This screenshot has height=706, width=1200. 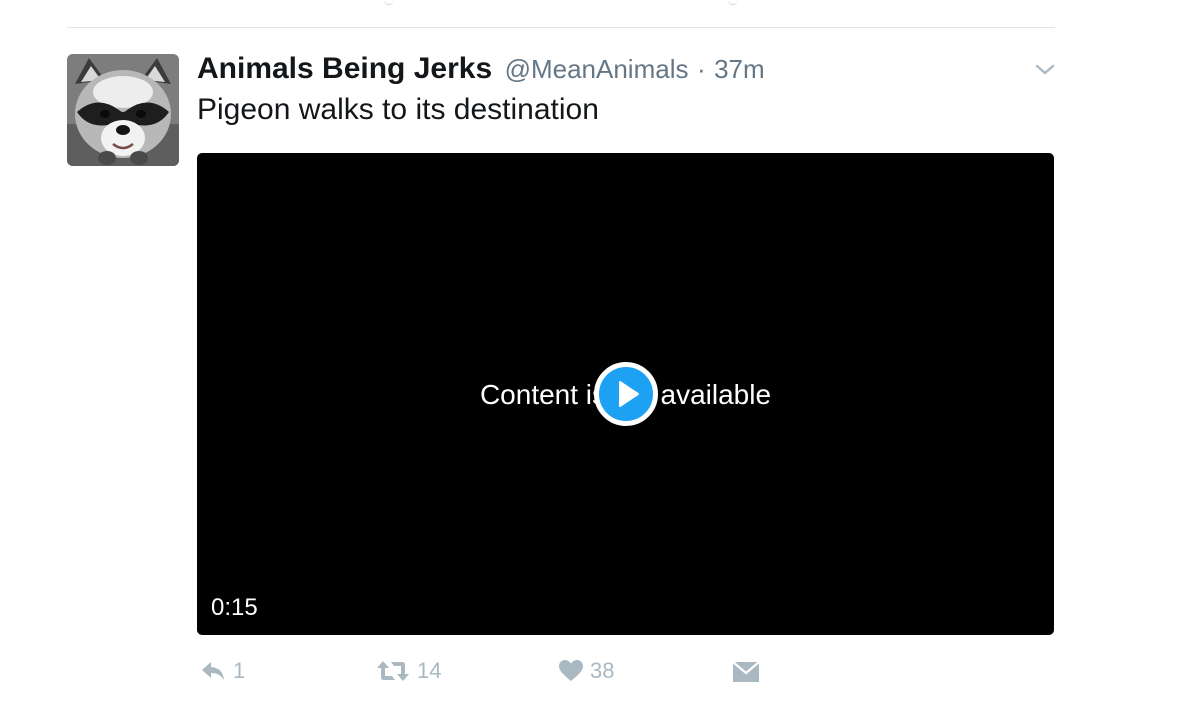 I want to click on retweet-icon, so click(x=393, y=671).